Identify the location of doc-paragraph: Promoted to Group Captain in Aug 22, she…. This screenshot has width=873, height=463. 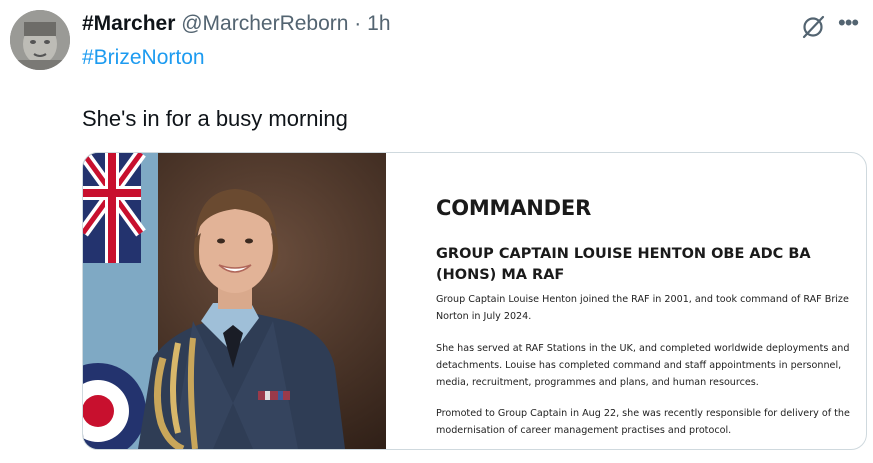
(643, 422).